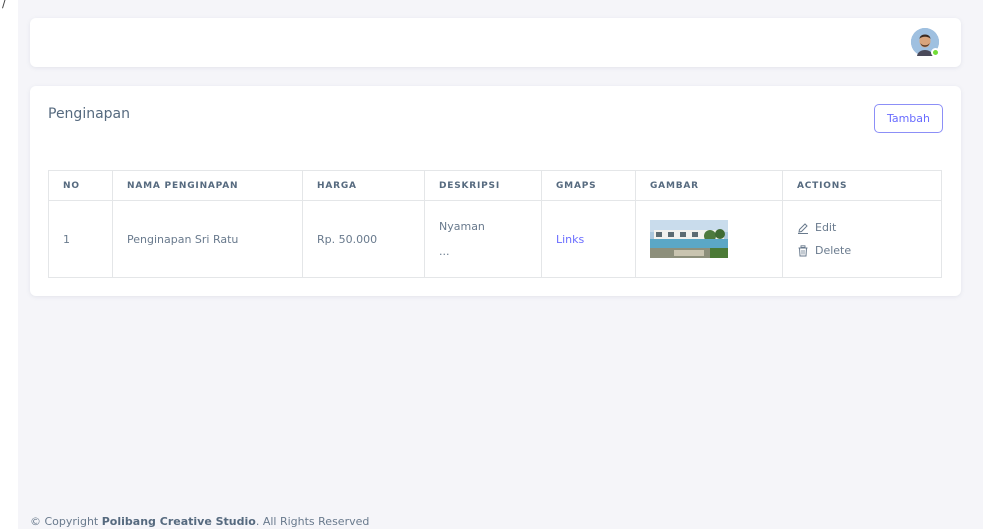  What do you see at coordinates (803, 250) in the screenshot?
I see `trash-icon` at bounding box center [803, 250].